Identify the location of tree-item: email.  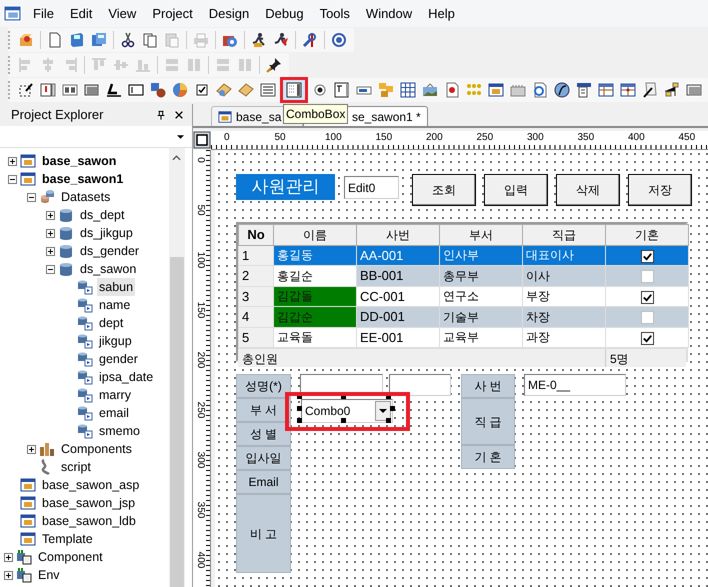
(114, 413).